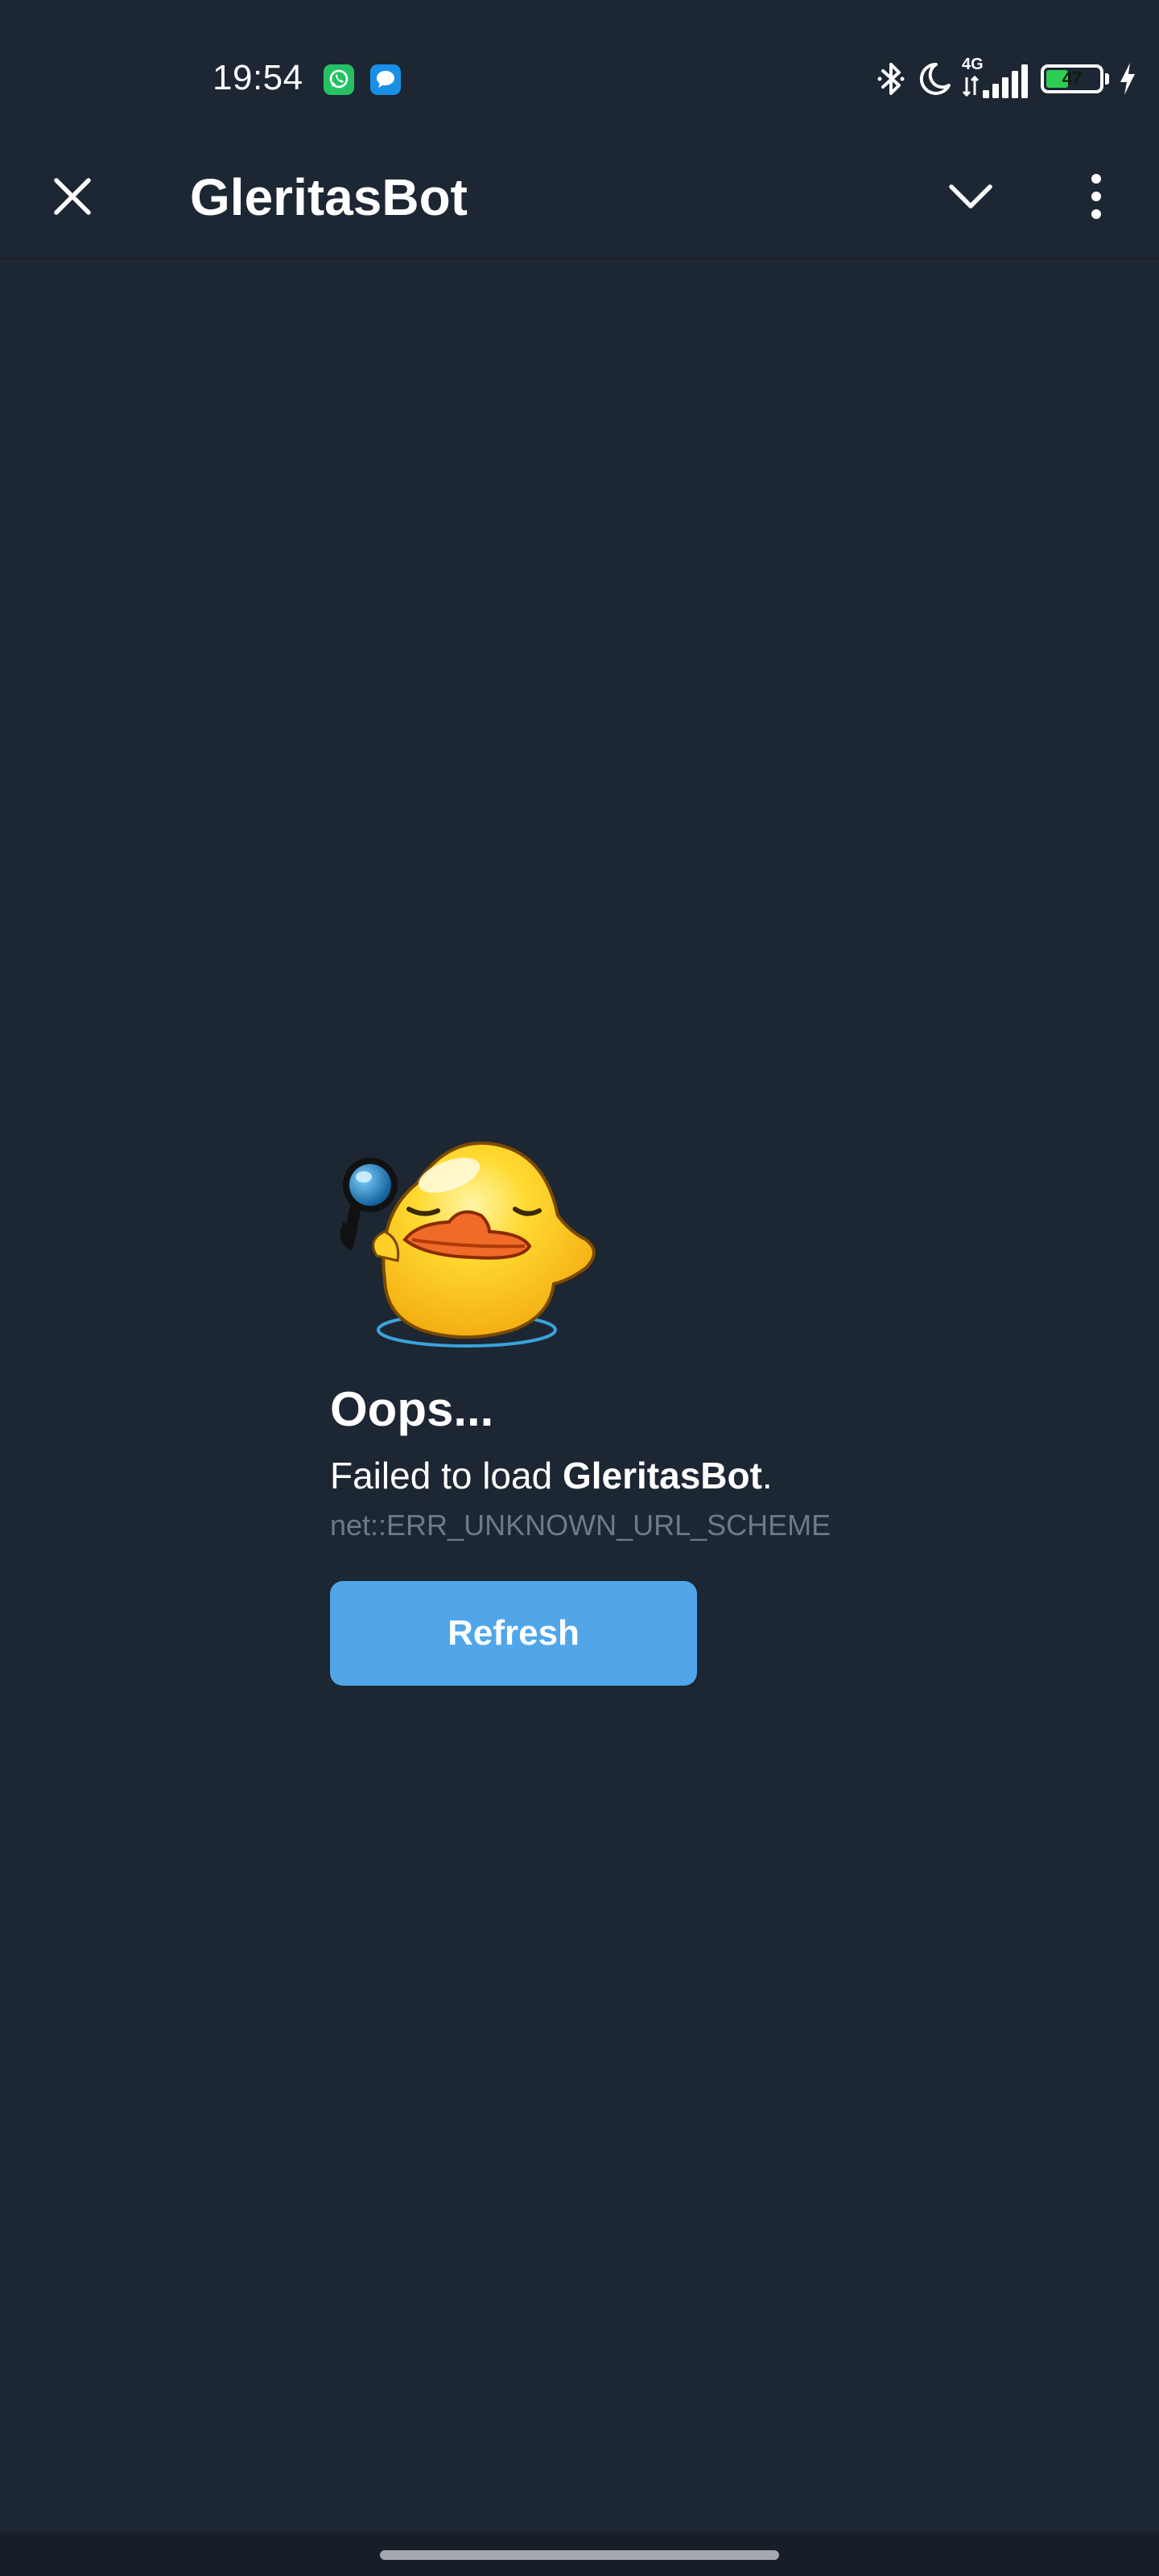 The width and height of the screenshot is (1159, 2576). Describe the element at coordinates (767, 1475) in the screenshot. I see `error-message-suffix: .` at that location.